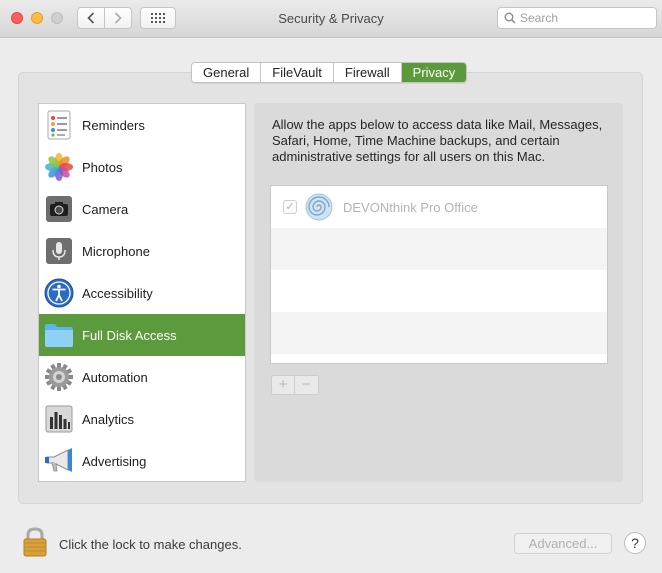 The image size is (662, 573). What do you see at coordinates (59, 419) in the screenshot?
I see `analytics-icon` at bounding box center [59, 419].